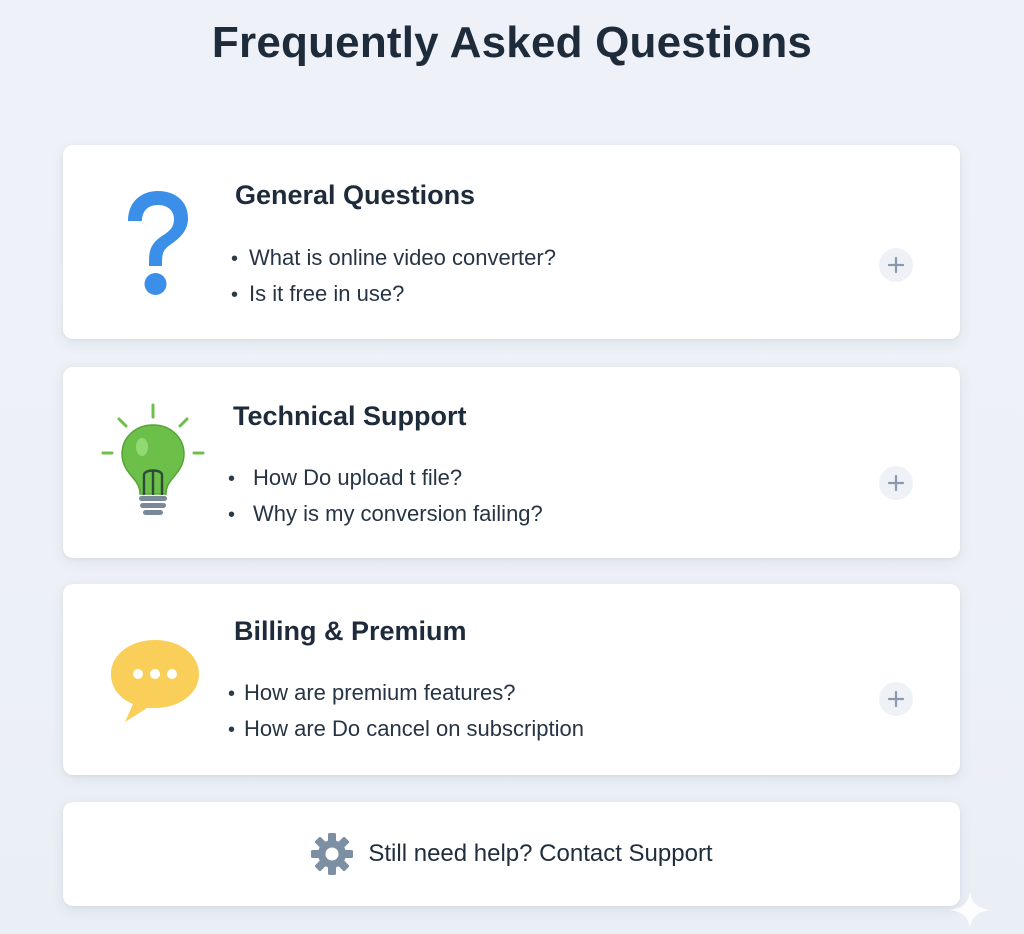 The image size is (1024, 934). Describe the element at coordinates (327, 293) in the screenshot. I see `question-text: Is it free in use?` at that location.